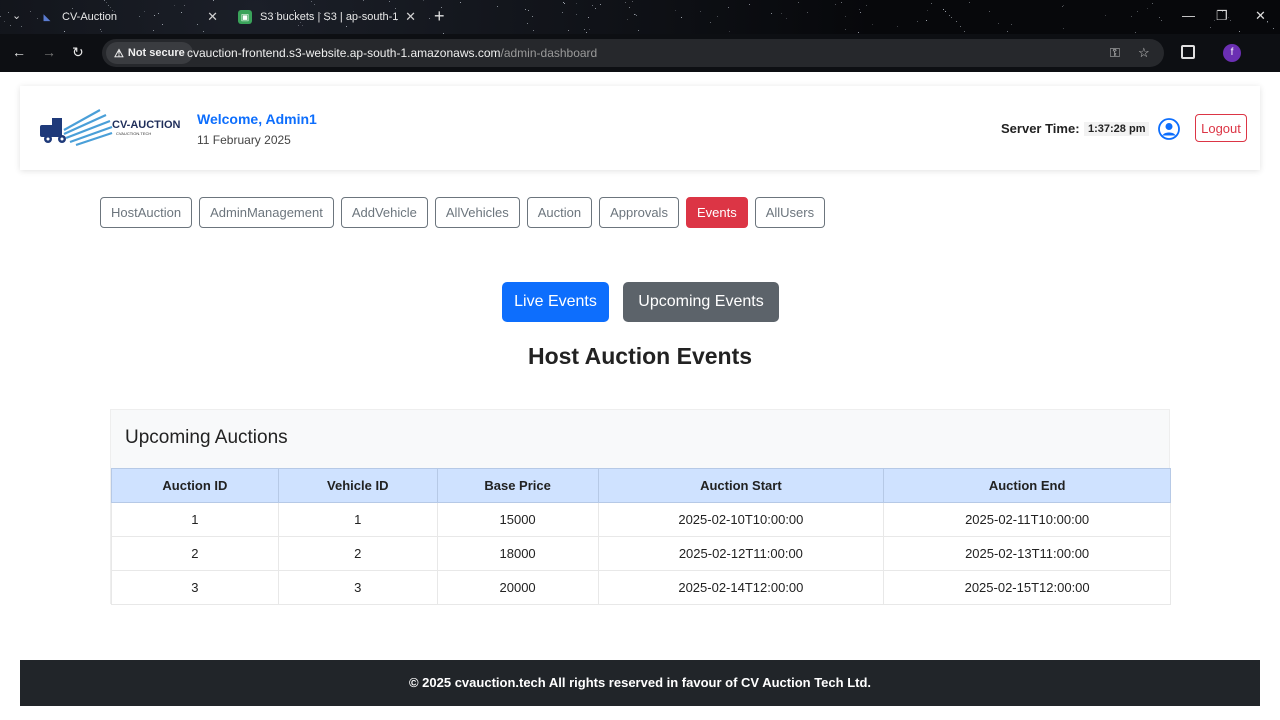 This screenshot has width=1280, height=720. I want to click on nav-tab-addvehicle: AddVehicle, so click(384, 212).